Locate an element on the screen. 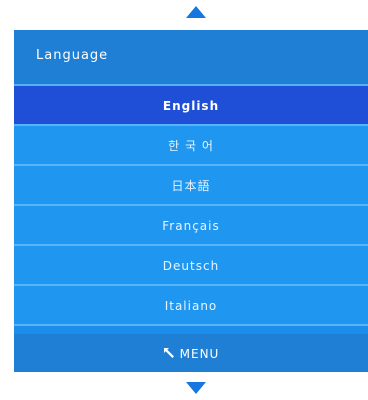  language-option-korean: 한 국 어 is located at coordinates (191, 146).